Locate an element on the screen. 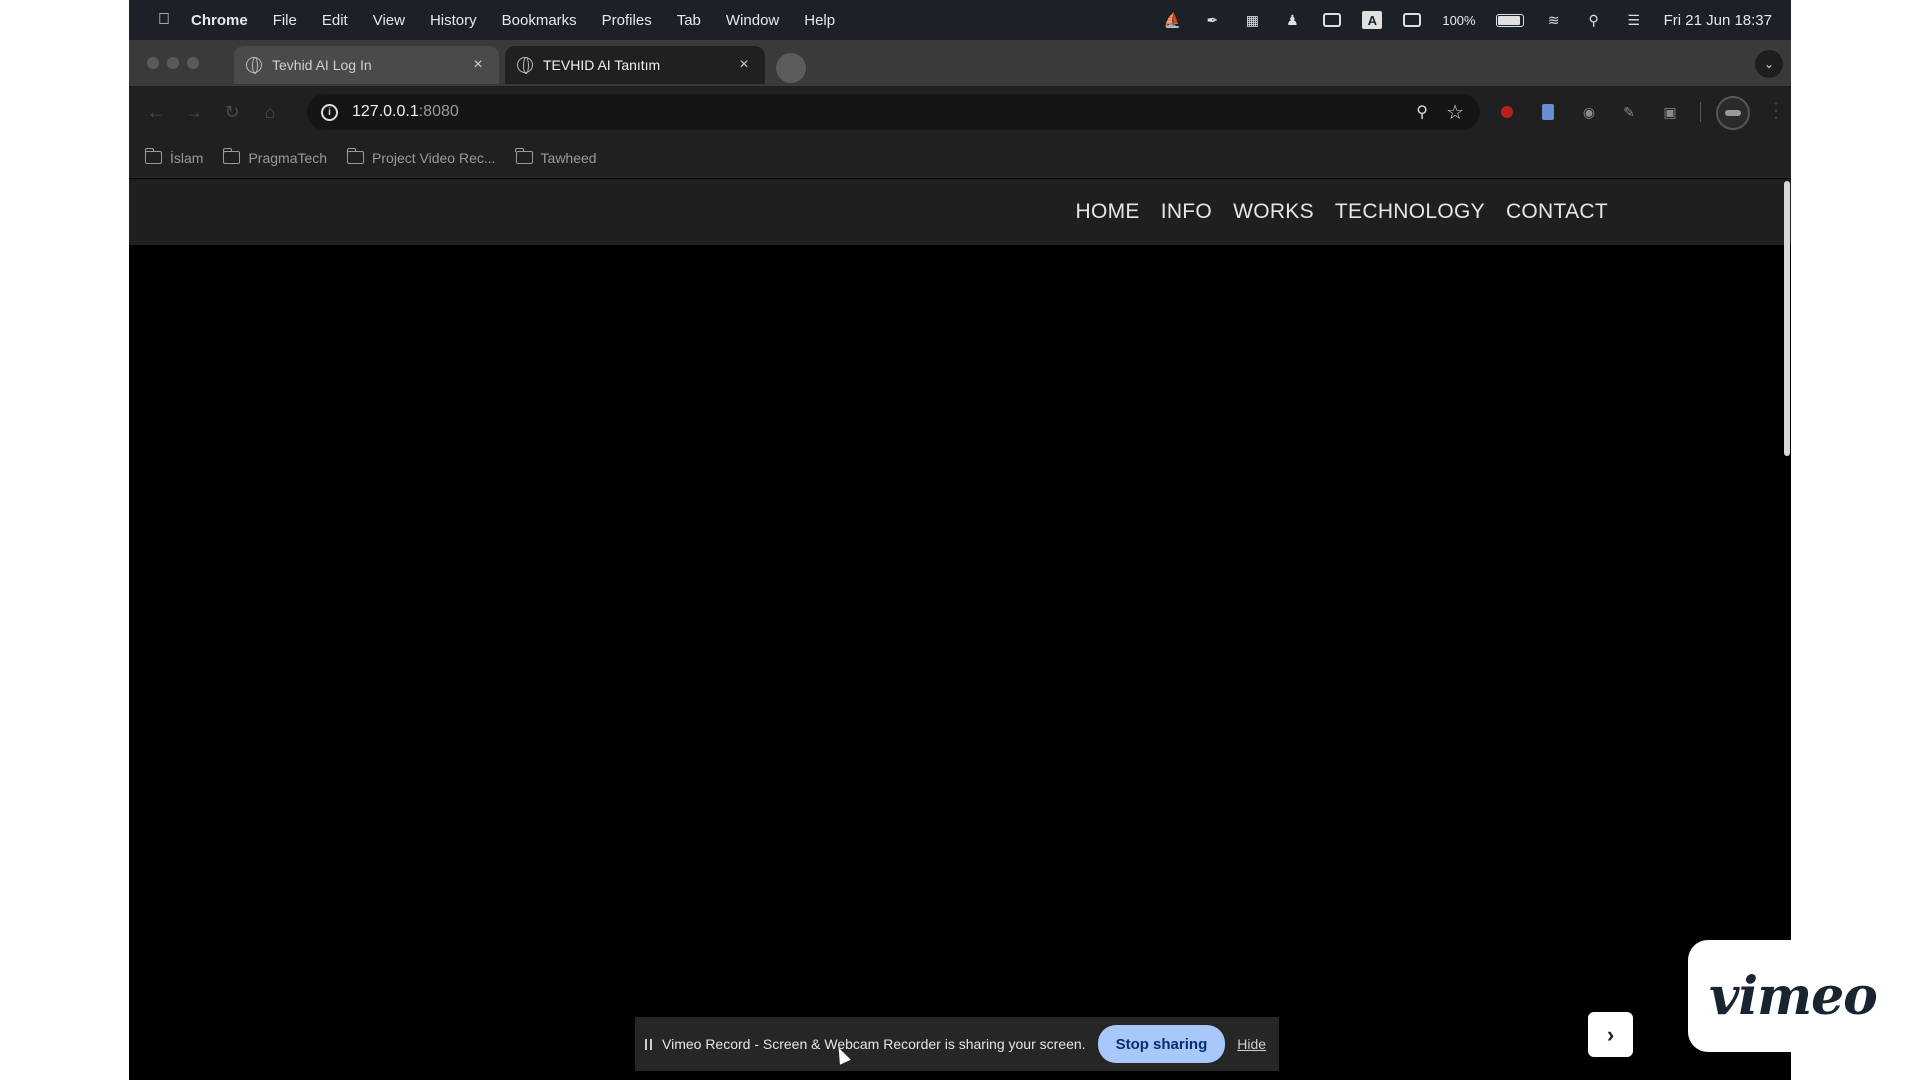 The image size is (1920, 1080). menu-view: View is located at coordinates (389, 20).